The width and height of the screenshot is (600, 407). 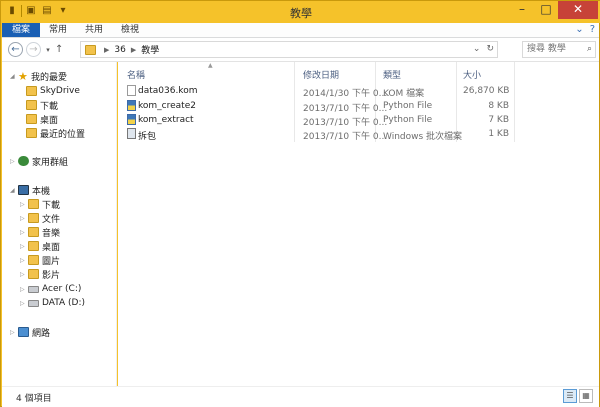 I want to click on sidebar-item-drive-d: ▷ DATA (D:), so click(x=52, y=303).